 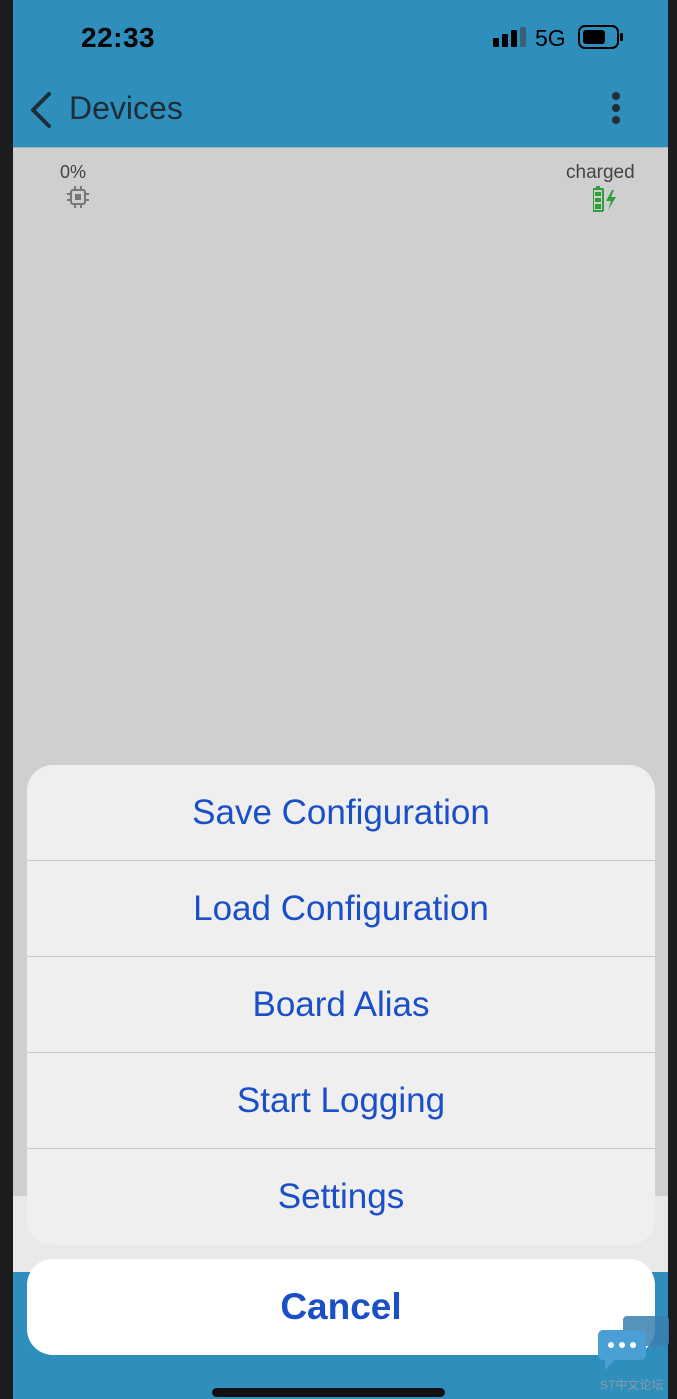 I want to click on cpu-usage-label: 0%, so click(x=73, y=172).